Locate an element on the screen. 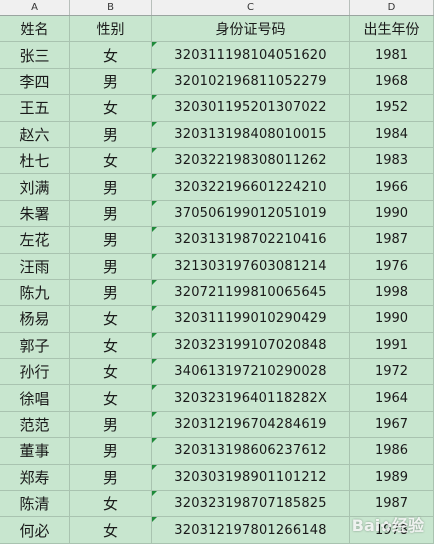 The height and width of the screenshot is (544, 434). cell-id-text: 320322198308011262 is located at coordinates (250, 161).